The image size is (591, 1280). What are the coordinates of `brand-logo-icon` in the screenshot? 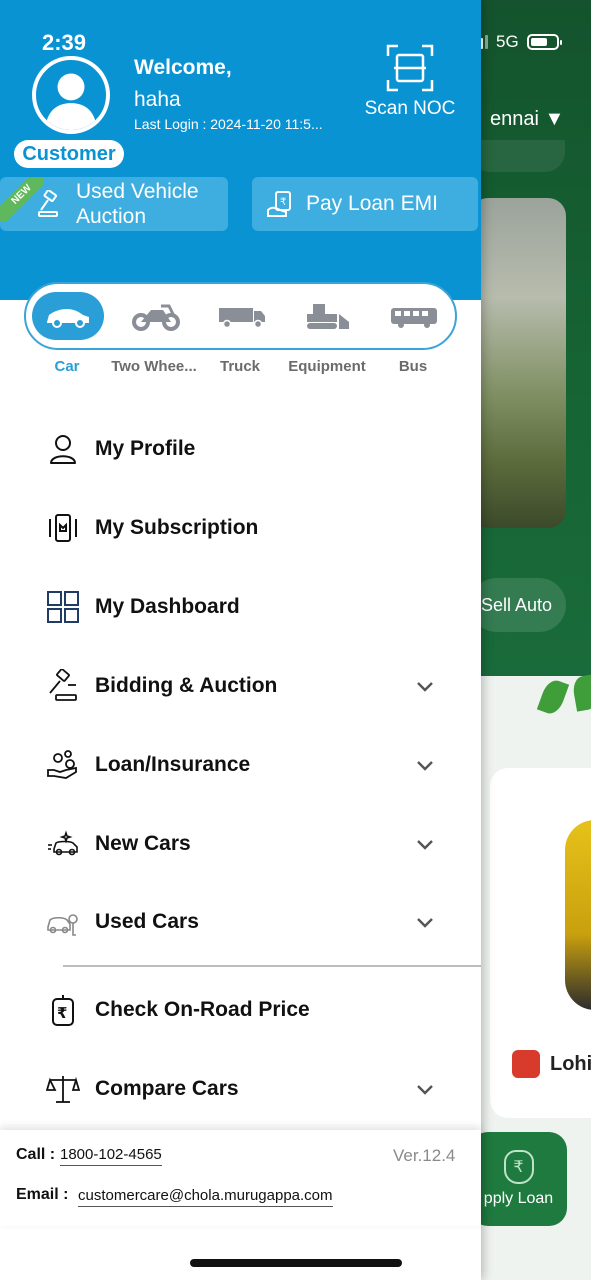 It's located at (526, 1064).